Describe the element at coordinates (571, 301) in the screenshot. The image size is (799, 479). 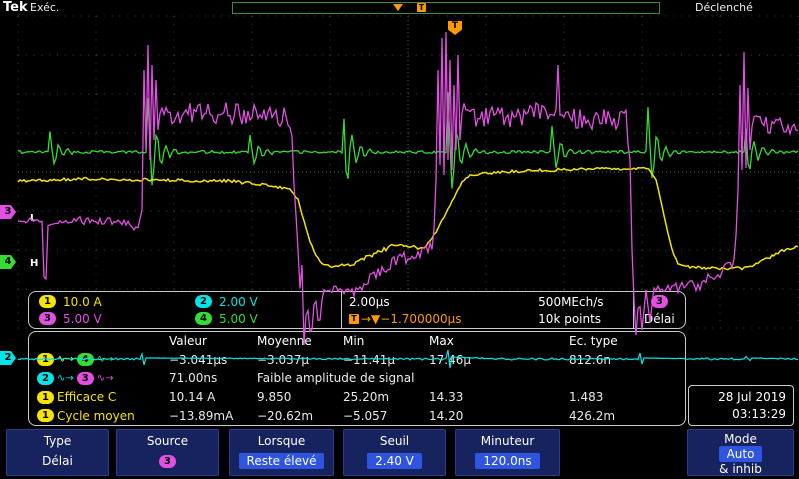
I see `sample-rate: 500MEch/s` at that location.